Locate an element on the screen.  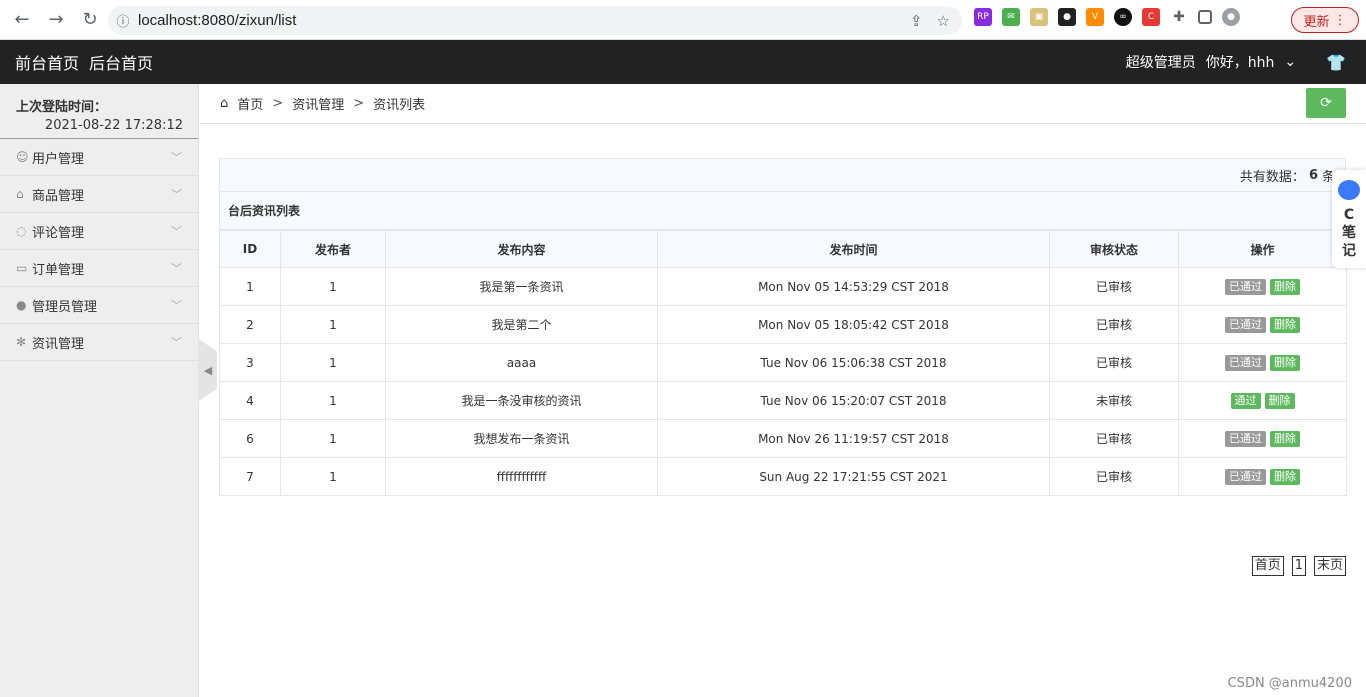
last-login-info: 上次登陆时间： 2021-08-22 17:28:12 is located at coordinates (99, 111).